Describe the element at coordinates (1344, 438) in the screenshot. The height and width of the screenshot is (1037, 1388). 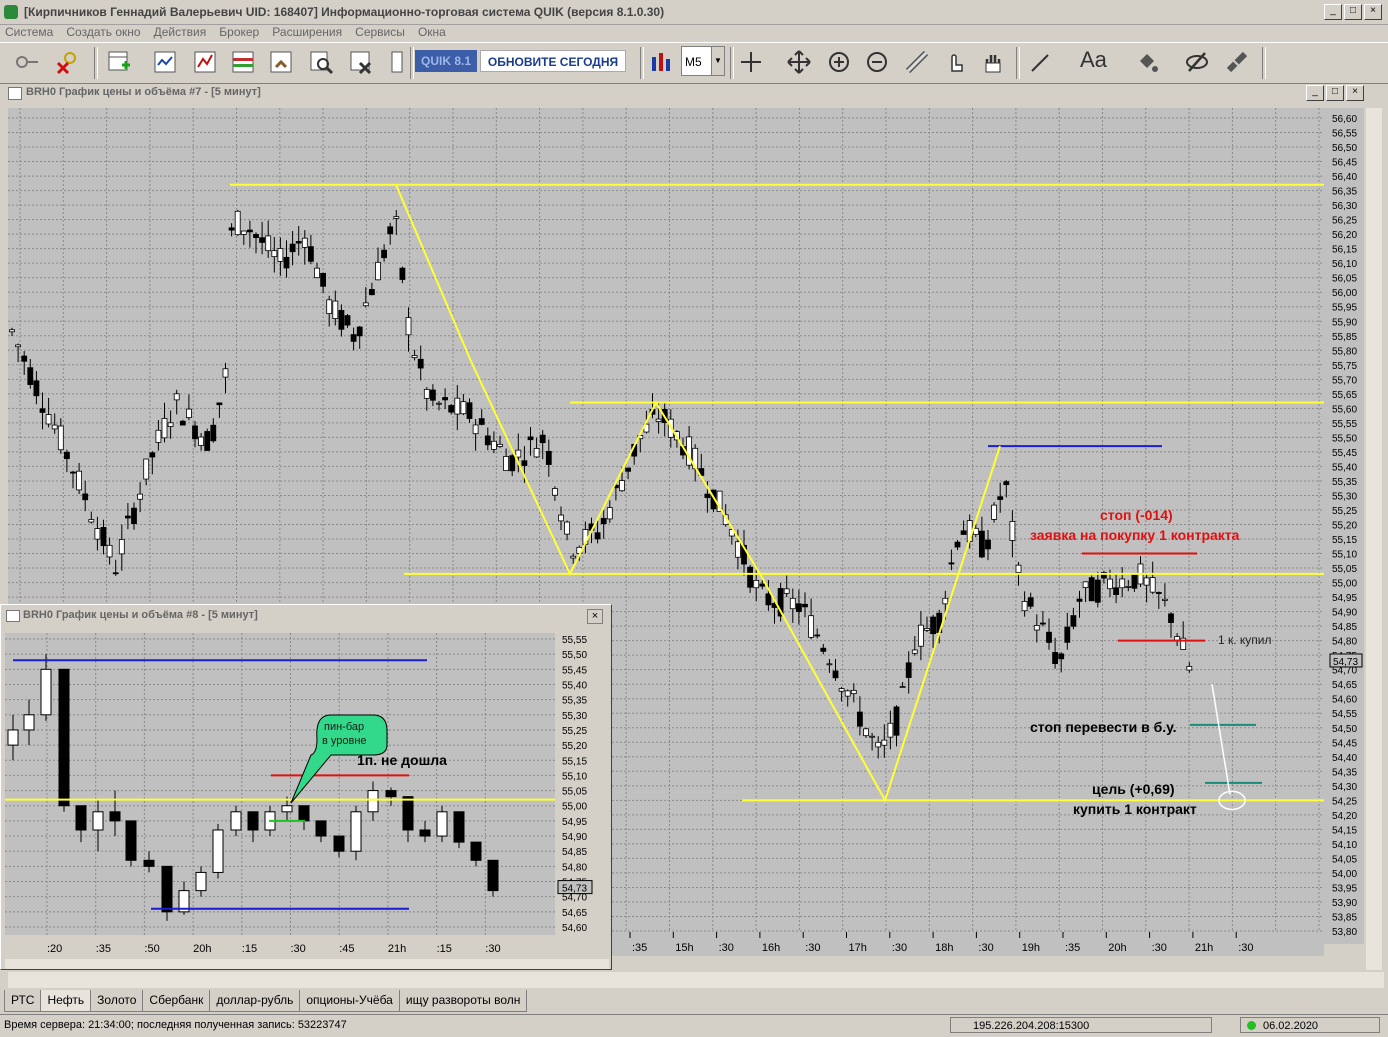
I see `price-tick-label: 55,50` at that location.